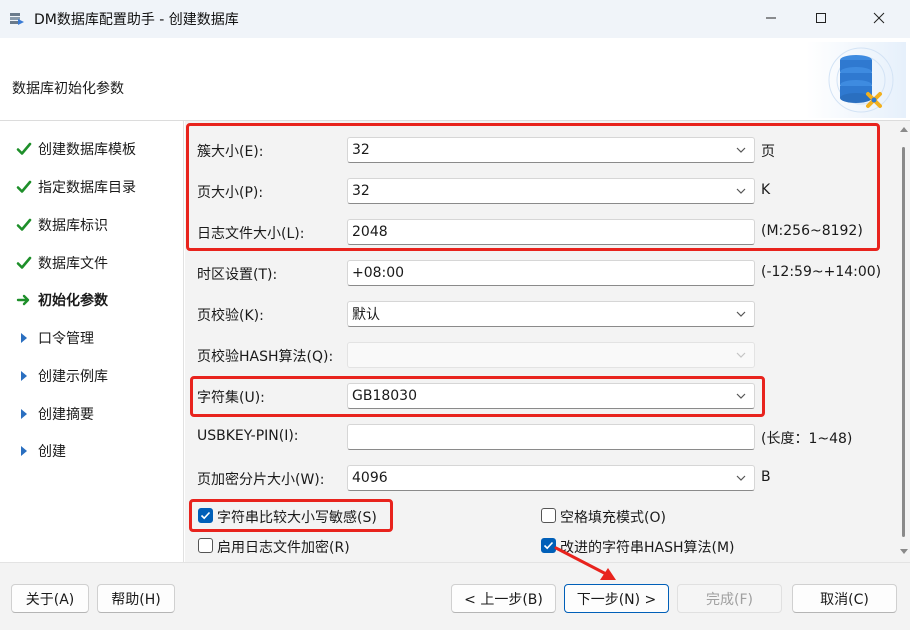 The image size is (910, 630). Describe the element at coordinates (548, 515) in the screenshot. I see `blank-pad-mode-checkbox` at that location.